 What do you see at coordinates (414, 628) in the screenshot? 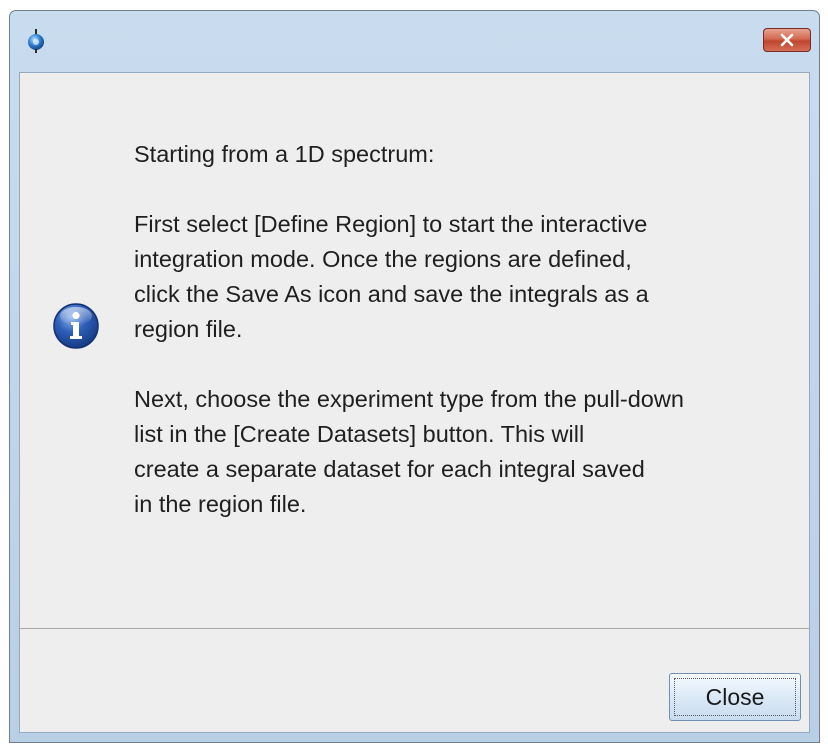
I see `separator` at bounding box center [414, 628].